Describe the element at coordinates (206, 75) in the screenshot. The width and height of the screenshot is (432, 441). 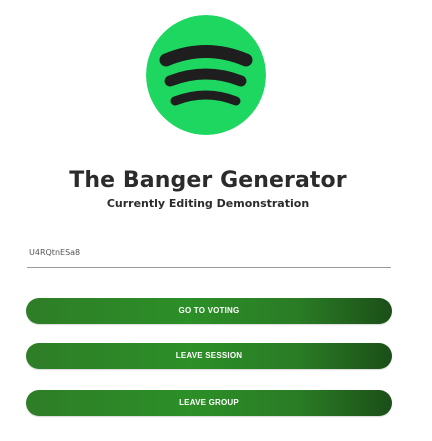
I see `spotify-logo-icon` at that location.